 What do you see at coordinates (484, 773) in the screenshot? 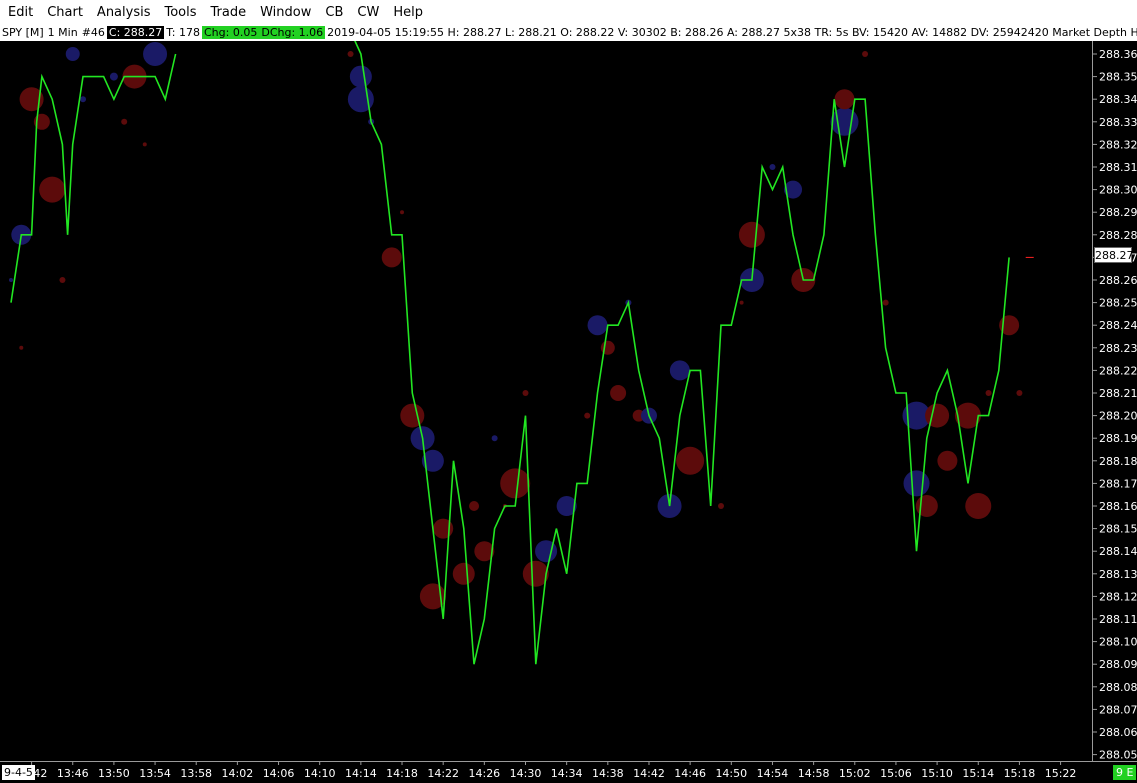
I see `time-tick-label: 14:26` at bounding box center [484, 773].